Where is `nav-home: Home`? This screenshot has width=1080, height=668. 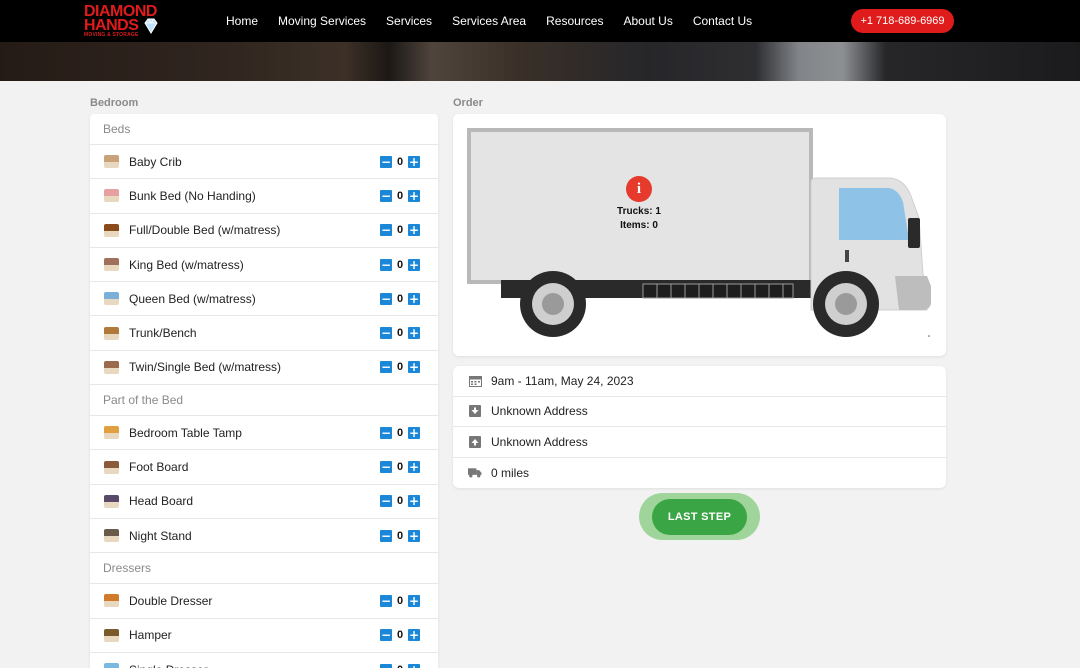 nav-home: Home is located at coordinates (242, 21).